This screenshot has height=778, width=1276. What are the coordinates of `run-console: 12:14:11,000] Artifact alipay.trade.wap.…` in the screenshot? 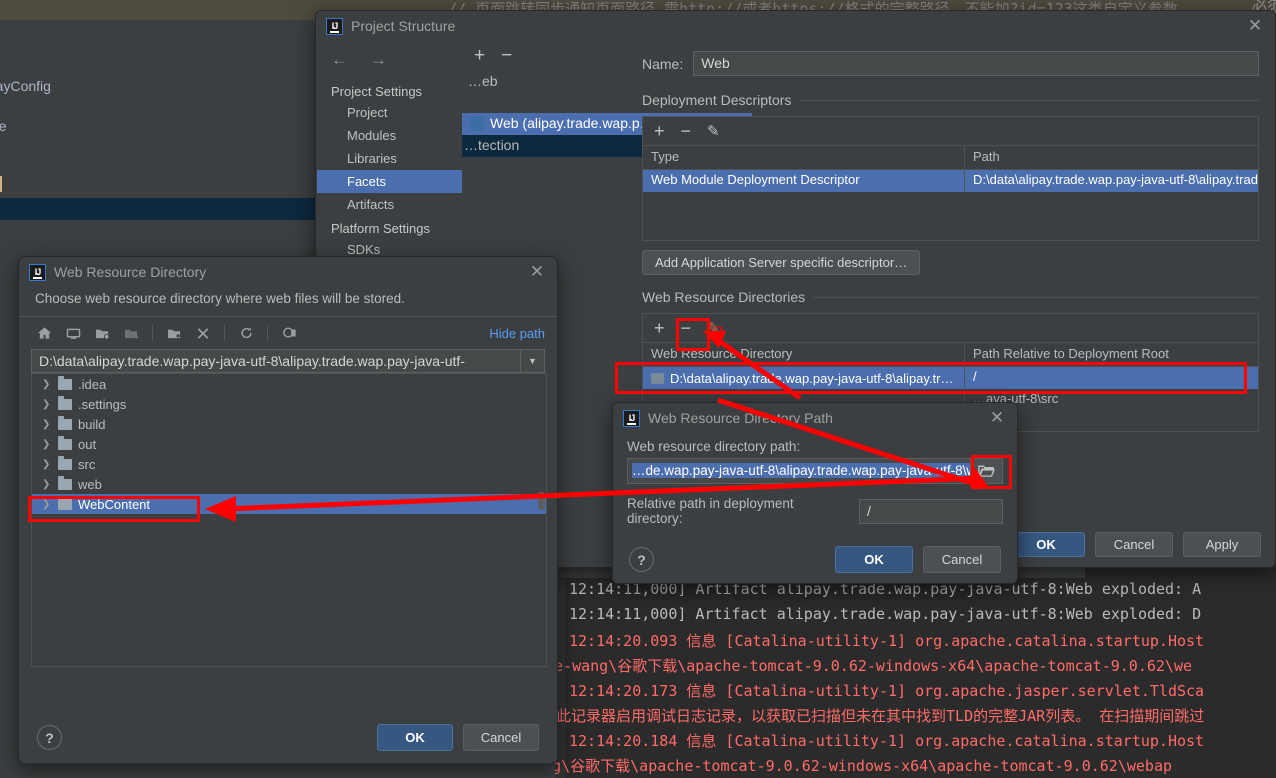 It's located at (915, 678).